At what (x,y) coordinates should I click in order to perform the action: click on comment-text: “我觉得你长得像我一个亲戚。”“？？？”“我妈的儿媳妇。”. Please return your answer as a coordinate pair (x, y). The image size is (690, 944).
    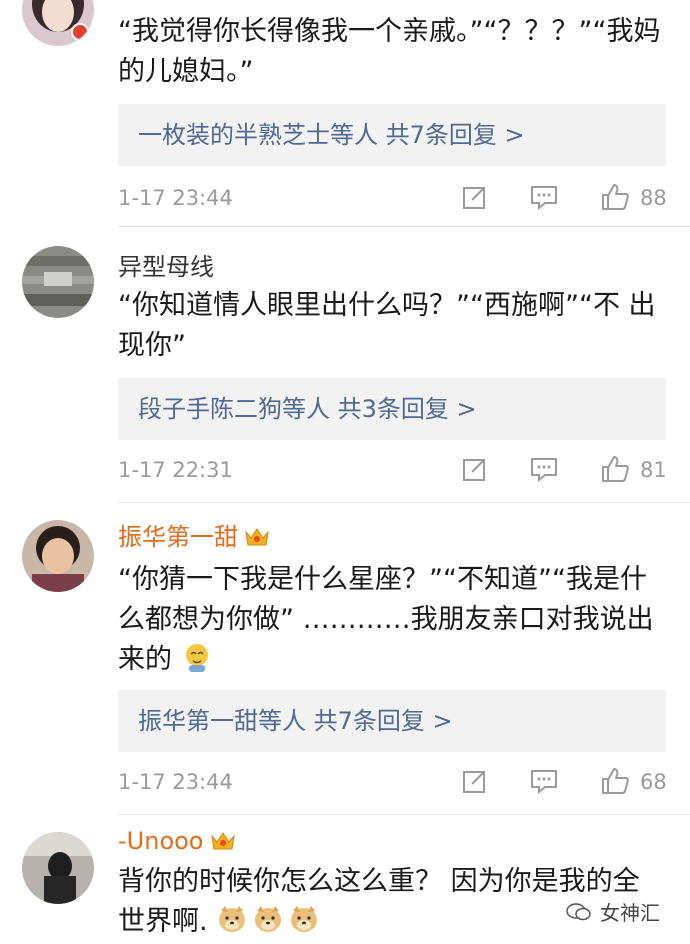
    Looking at the image, I should click on (389, 51).